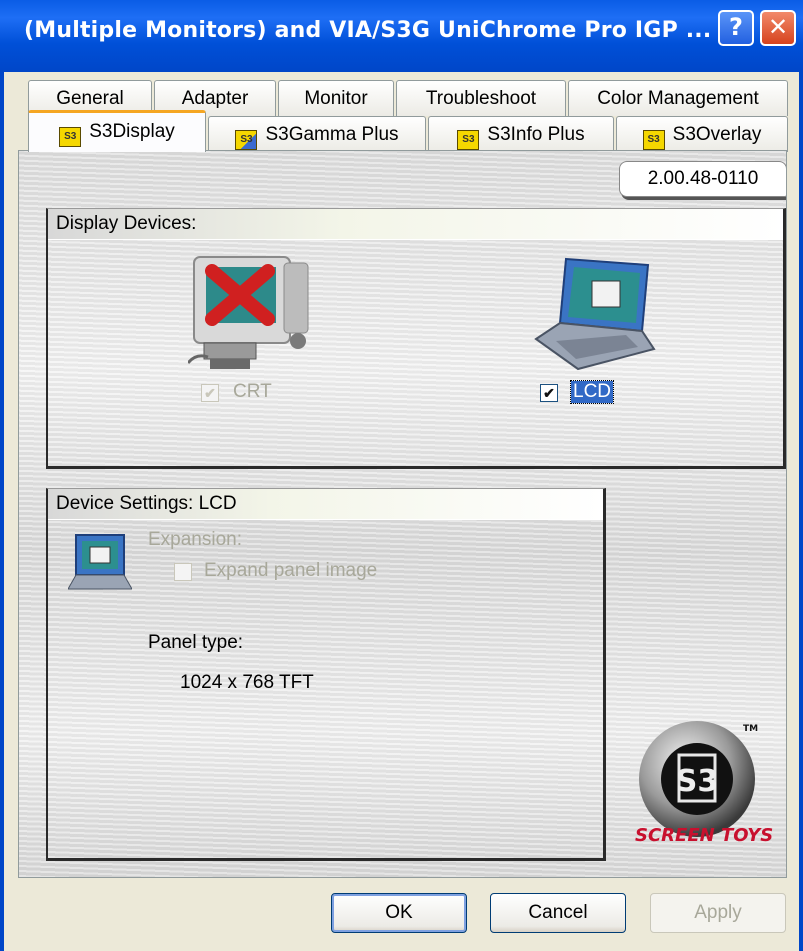  What do you see at coordinates (252, 391) in the screenshot?
I see `crt-label: CRT` at bounding box center [252, 391].